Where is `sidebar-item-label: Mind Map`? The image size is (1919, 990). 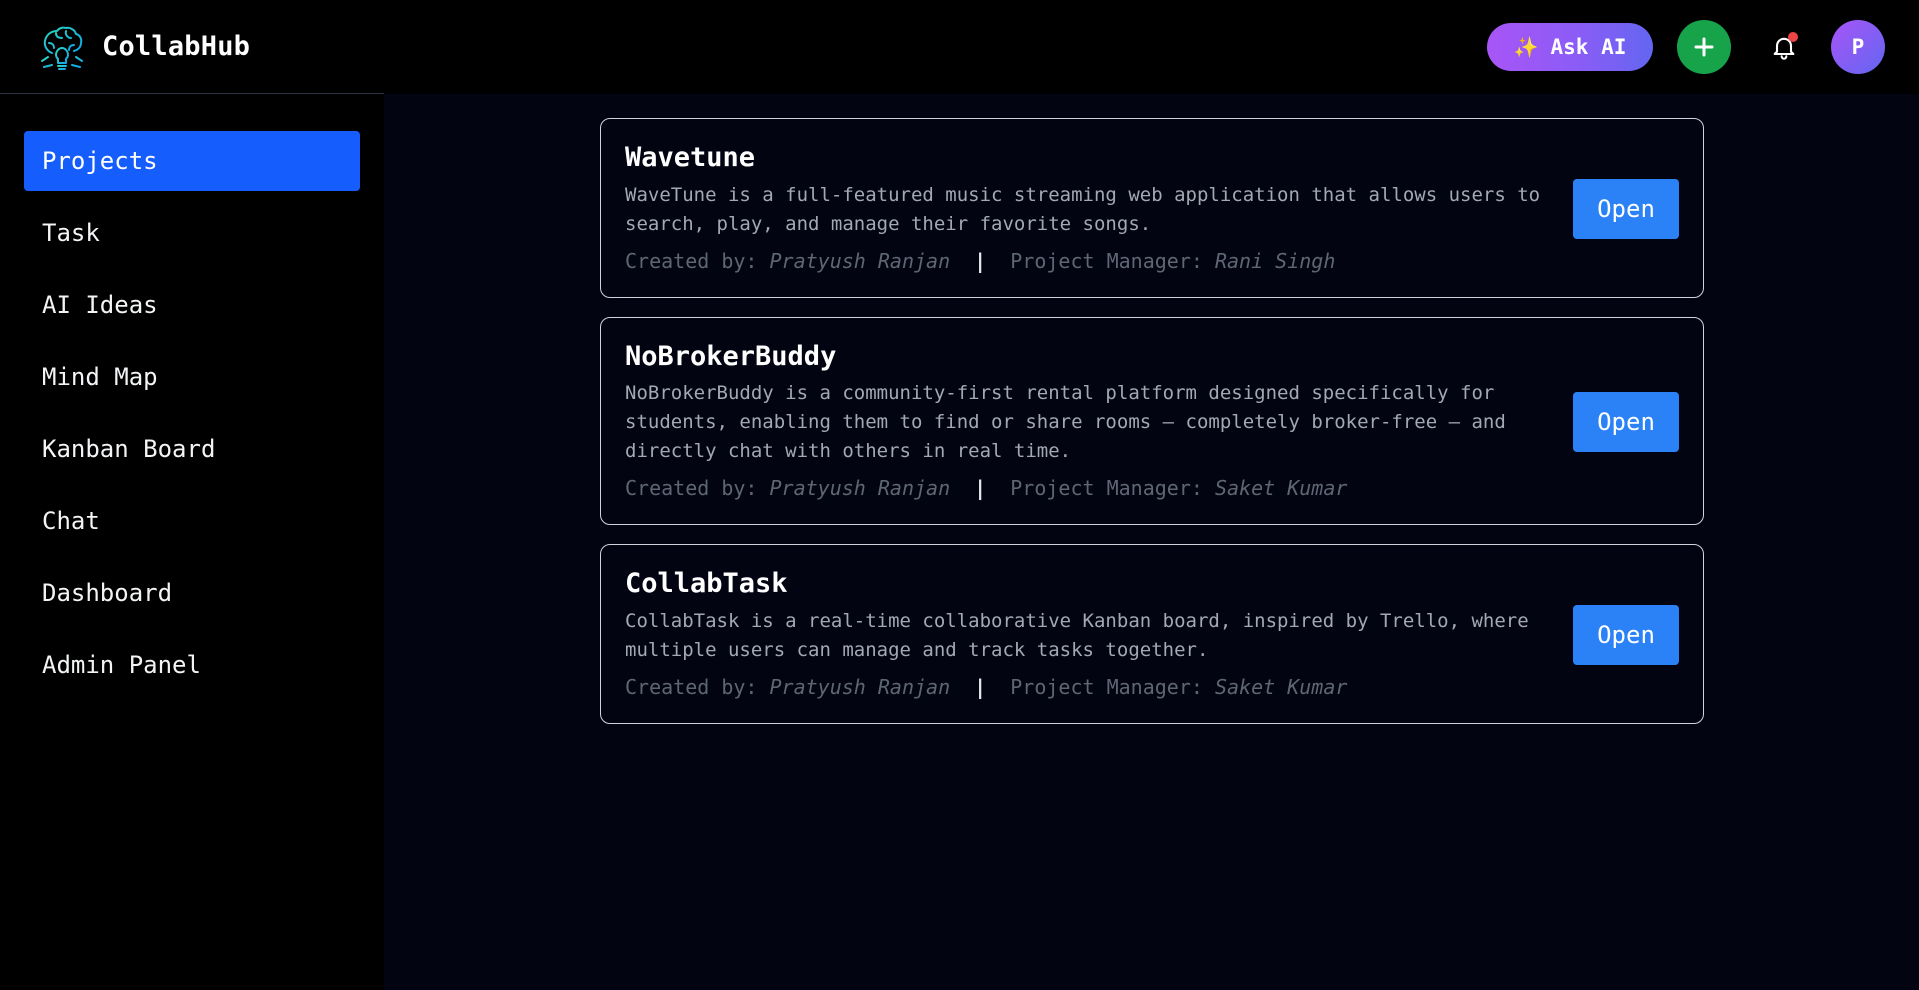 sidebar-item-label: Mind Map is located at coordinates (100, 377).